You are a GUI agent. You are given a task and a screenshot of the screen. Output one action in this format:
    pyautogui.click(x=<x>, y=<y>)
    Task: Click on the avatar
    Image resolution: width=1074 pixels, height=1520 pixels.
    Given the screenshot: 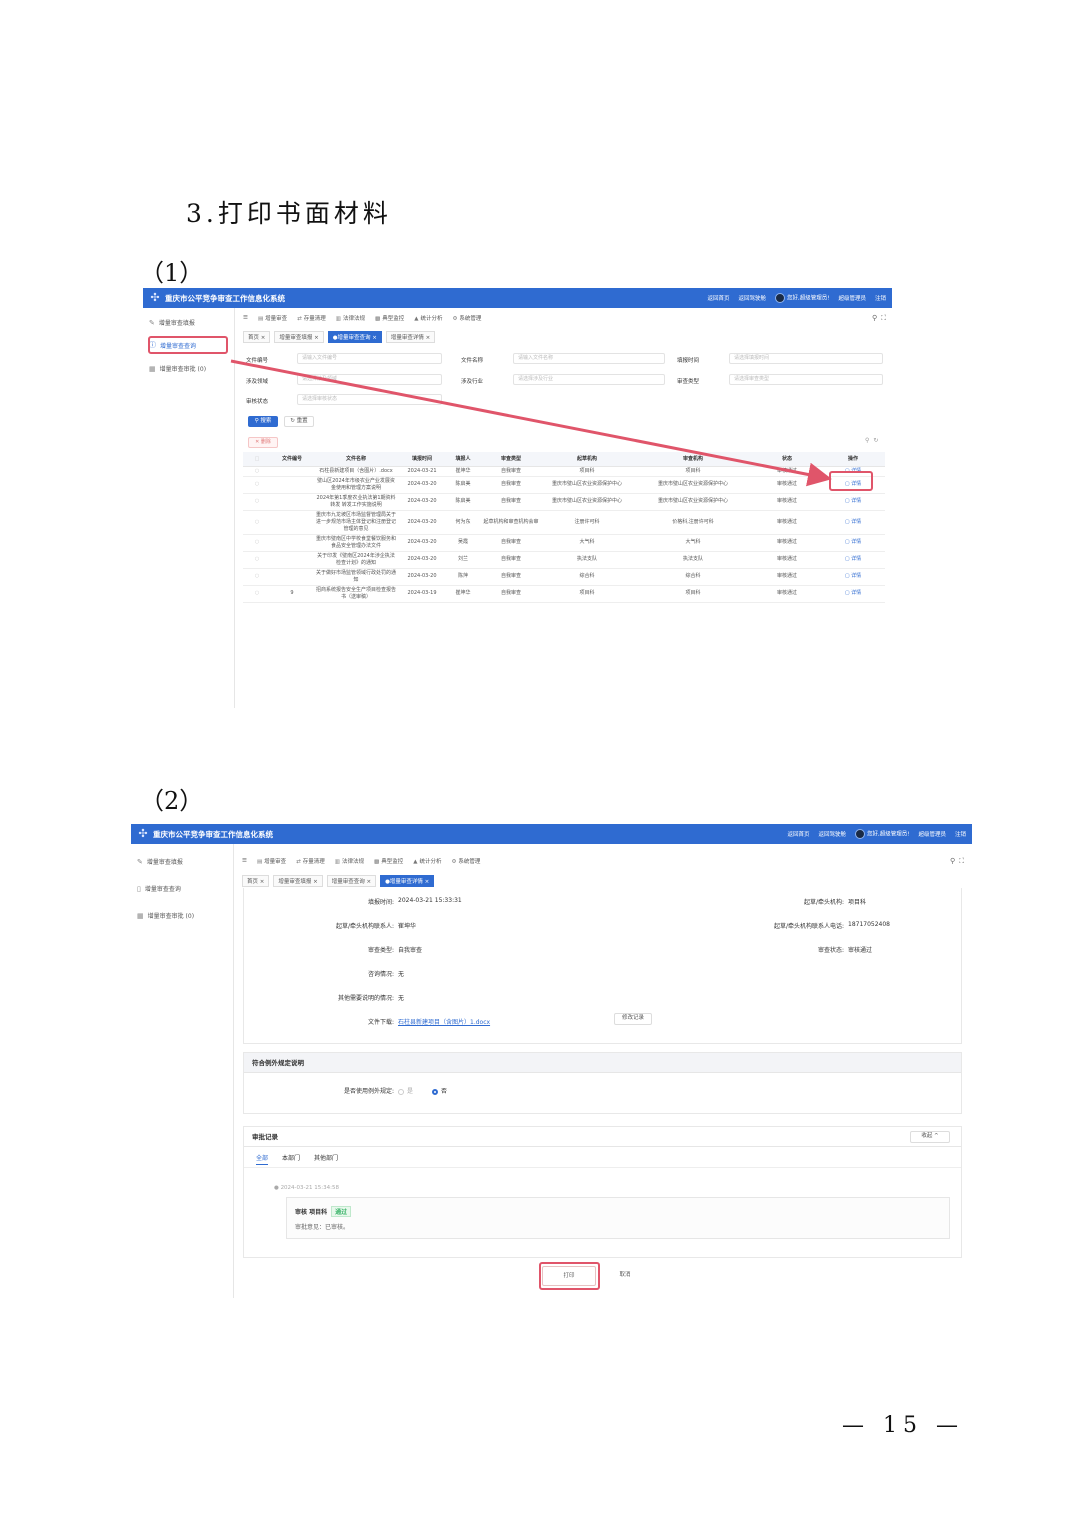 What is the action you would take?
    pyautogui.click(x=860, y=834)
    